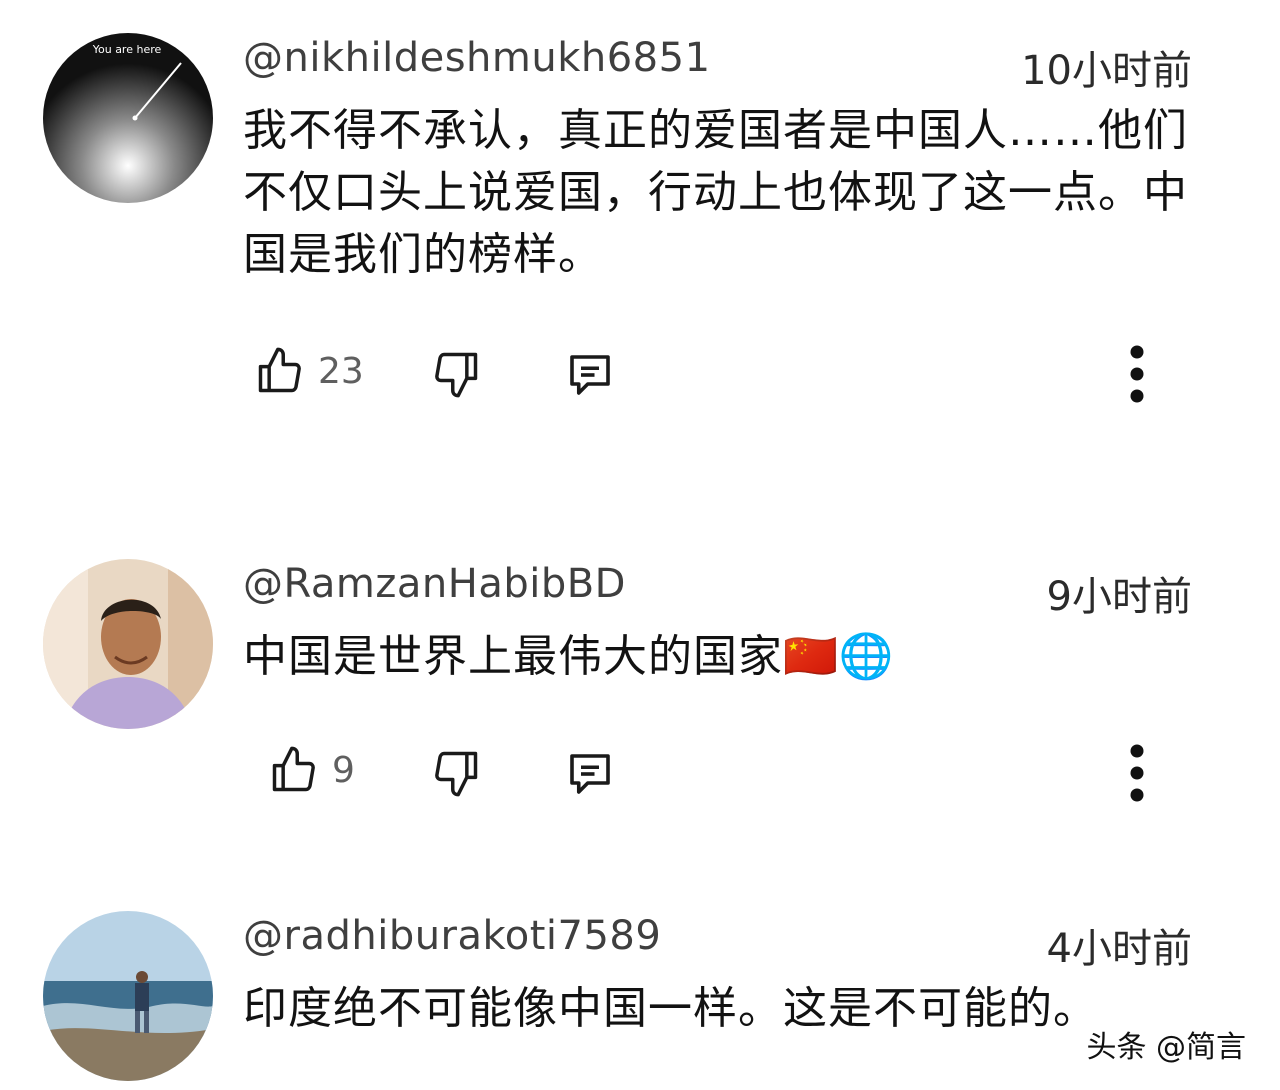 This screenshot has width=1280, height=1090. I want to click on comment-timestamp: 10小时前, so click(1106, 71).